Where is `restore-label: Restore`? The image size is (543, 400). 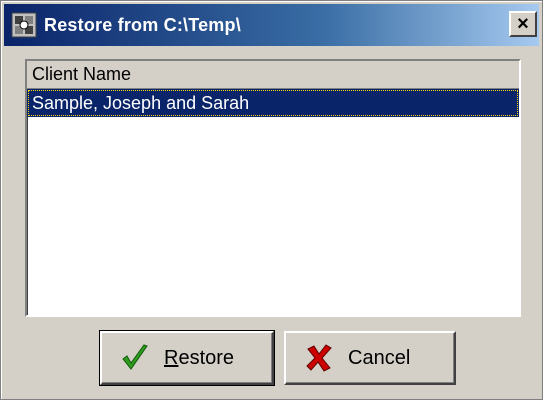
restore-label: Restore is located at coordinates (199, 358).